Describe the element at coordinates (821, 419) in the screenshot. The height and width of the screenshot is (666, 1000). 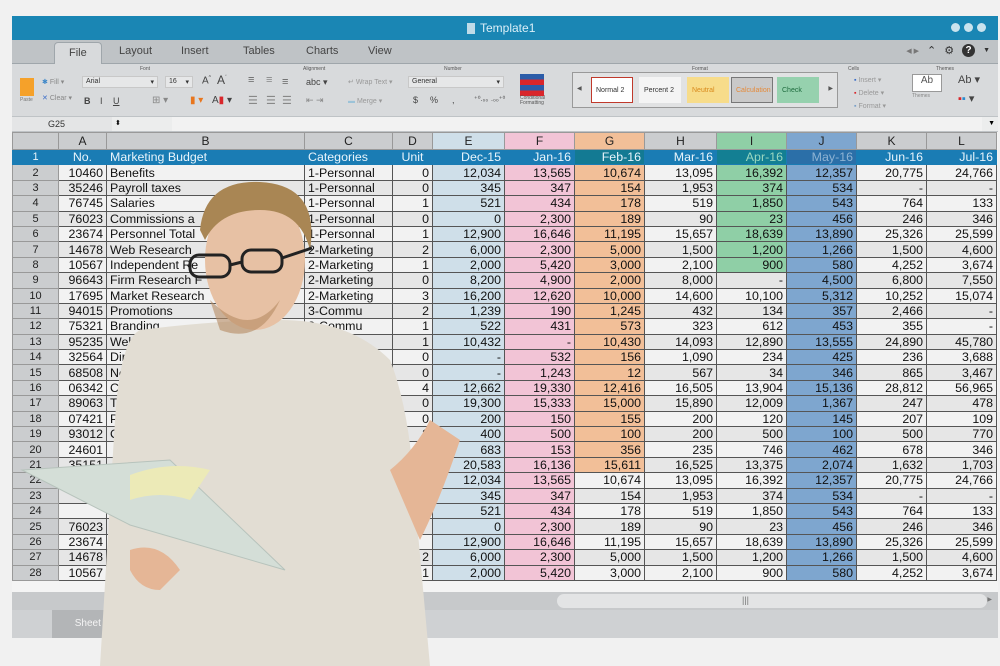
I see `cell: 145` at that location.